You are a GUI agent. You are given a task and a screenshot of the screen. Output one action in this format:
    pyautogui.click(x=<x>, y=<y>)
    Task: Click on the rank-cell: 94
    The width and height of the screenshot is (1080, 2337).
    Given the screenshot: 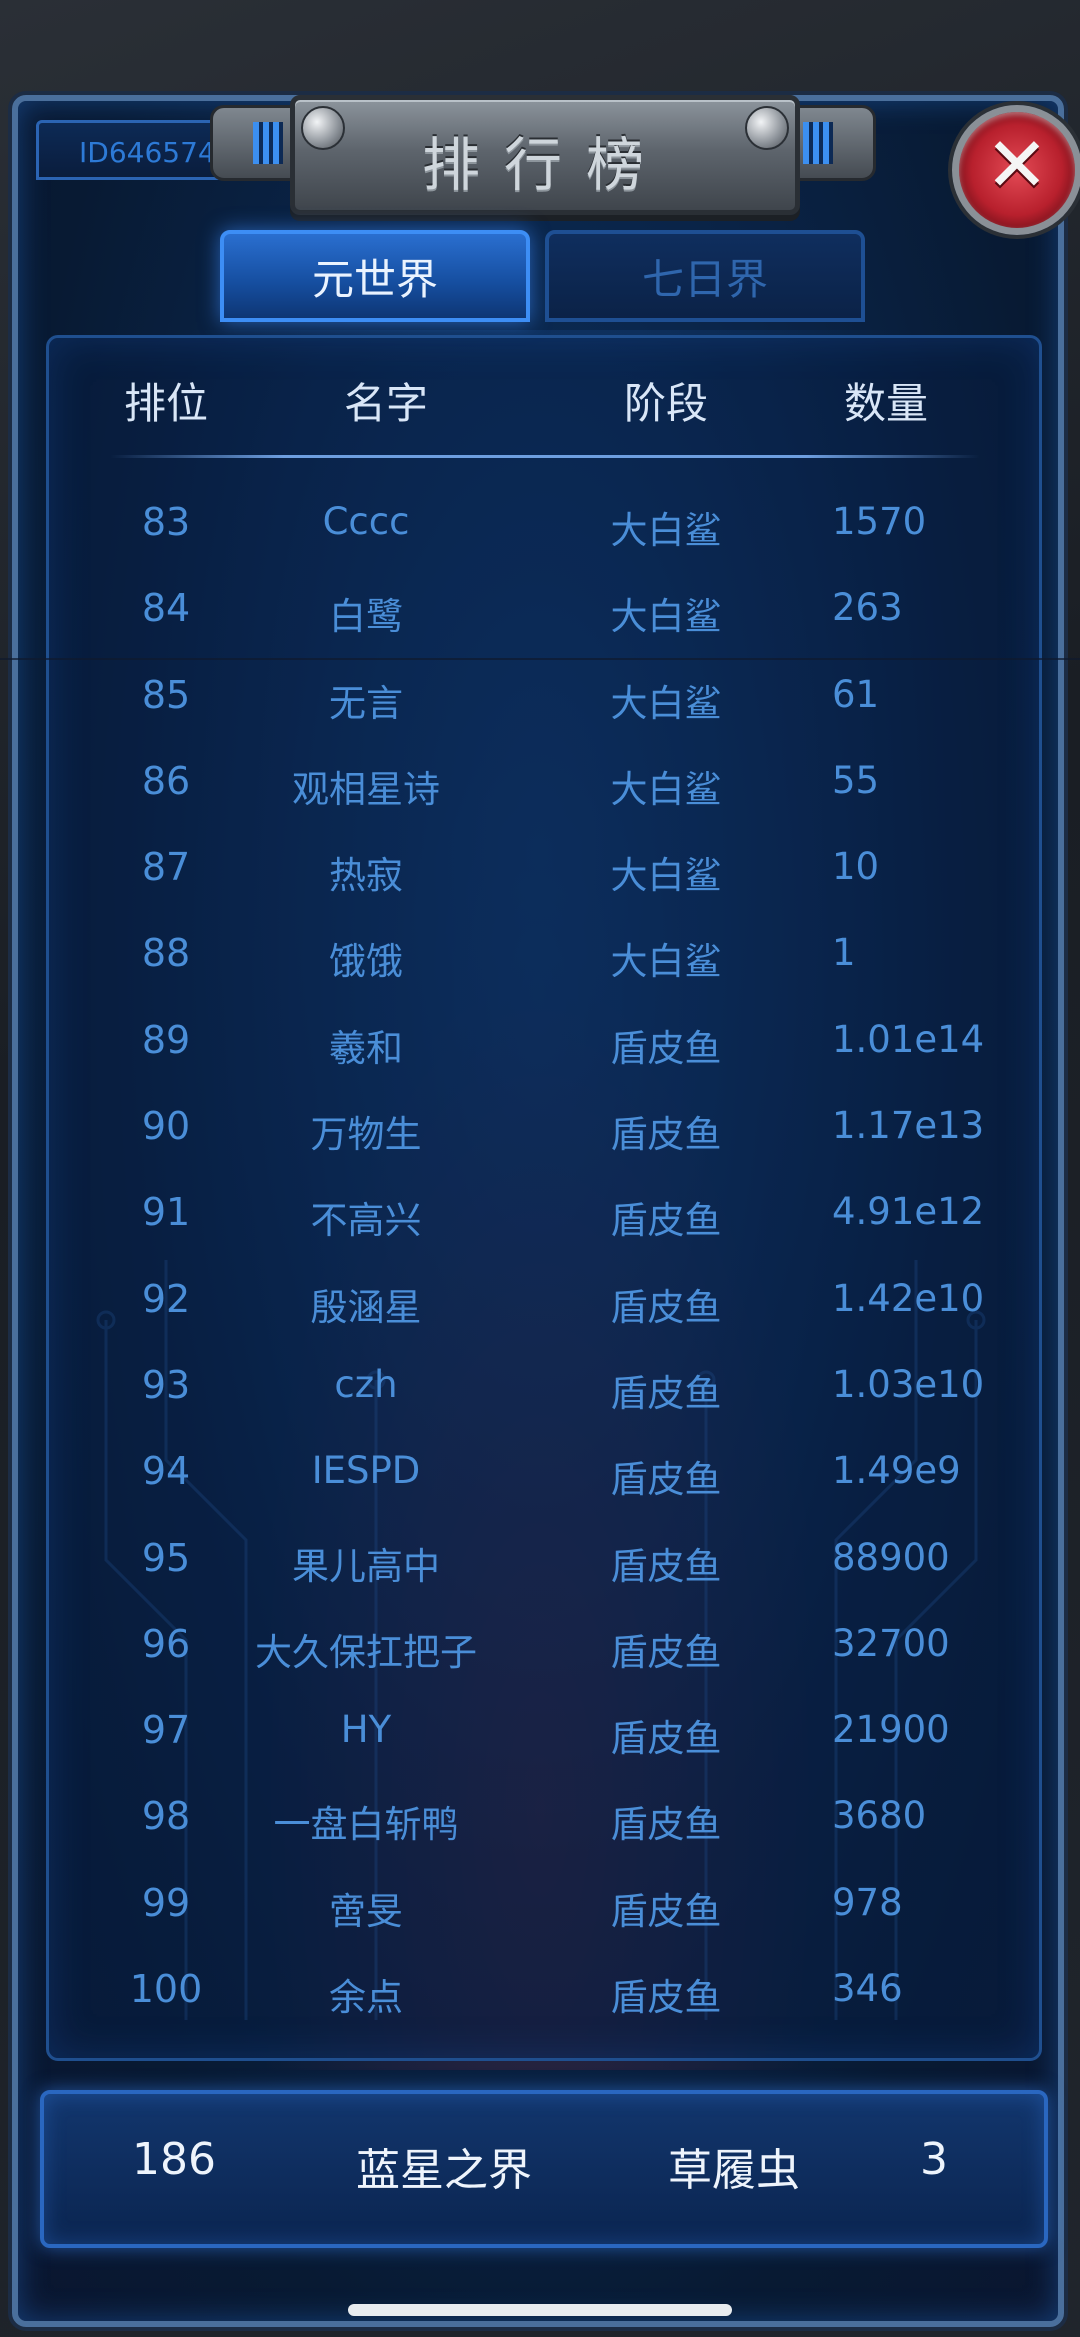 What is the action you would take?
    pyautogui.click(x=166, y=1471)
    